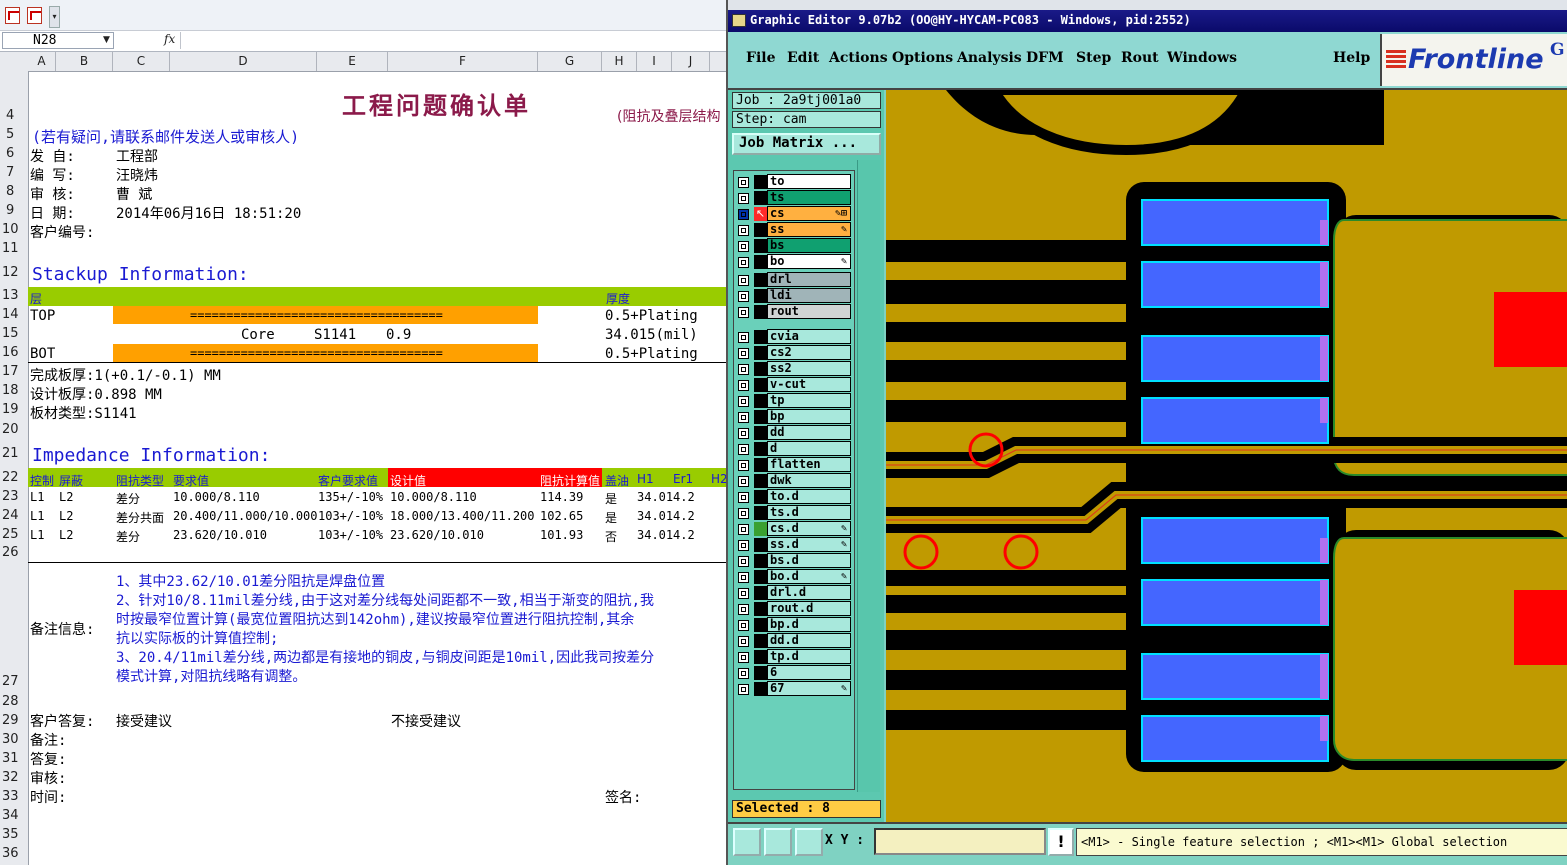 This screenshot has width=1567, height=865. I want to click on accept-option: 接受建议, so click(144, 721).